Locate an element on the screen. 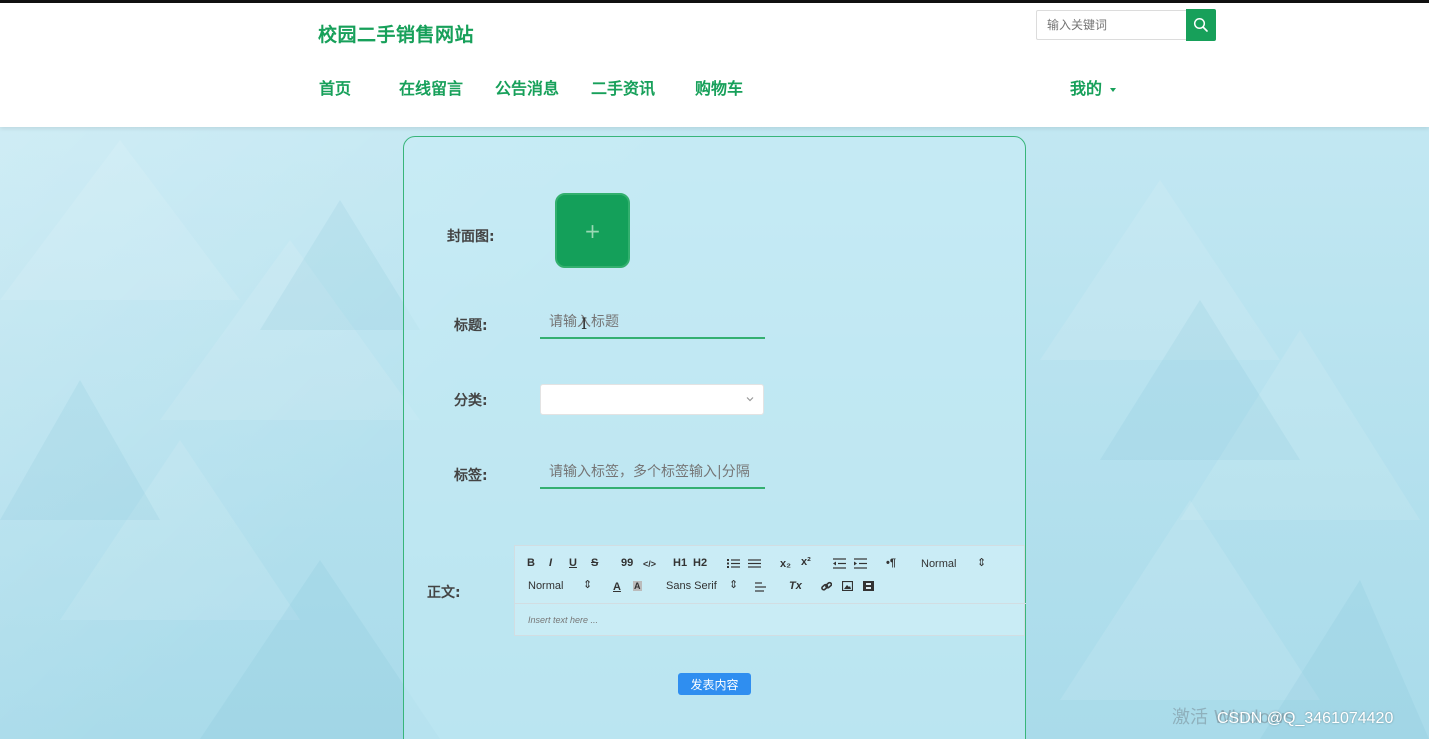 This screenshot has height=739, width=1429. subscript-button: x₂ is located at coordinates (785, 564).